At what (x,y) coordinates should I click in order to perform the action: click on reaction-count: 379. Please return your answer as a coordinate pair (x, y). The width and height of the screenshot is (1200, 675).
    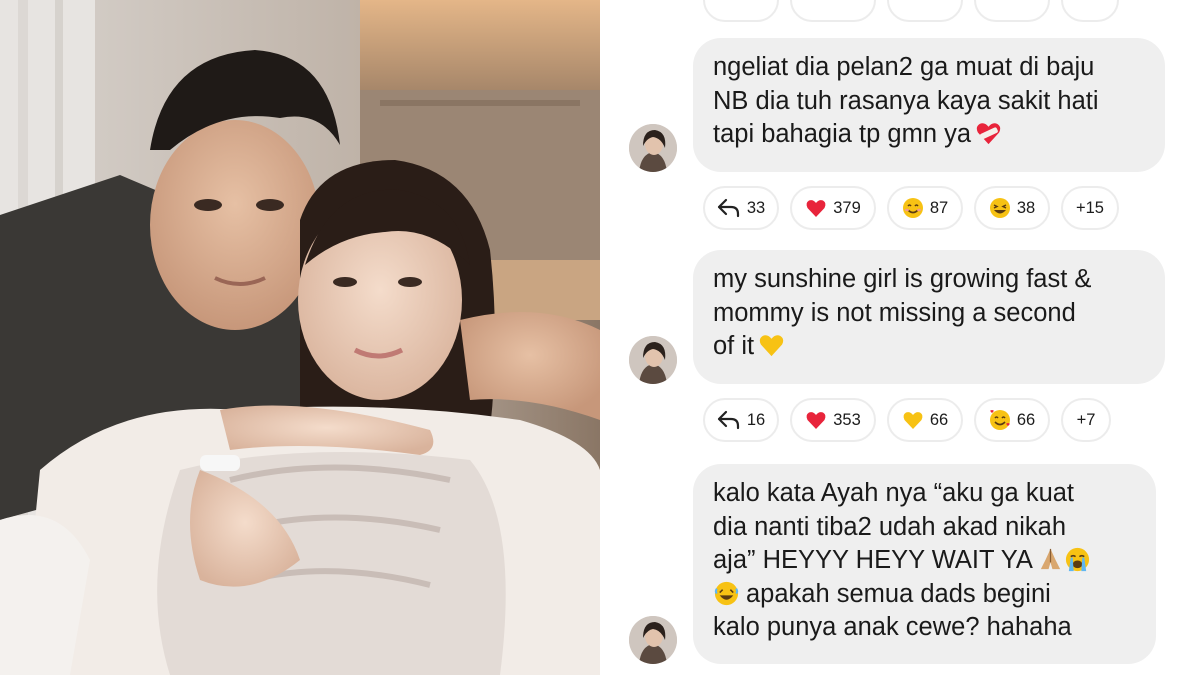
    Looking at the image, I should click on (847, 207).